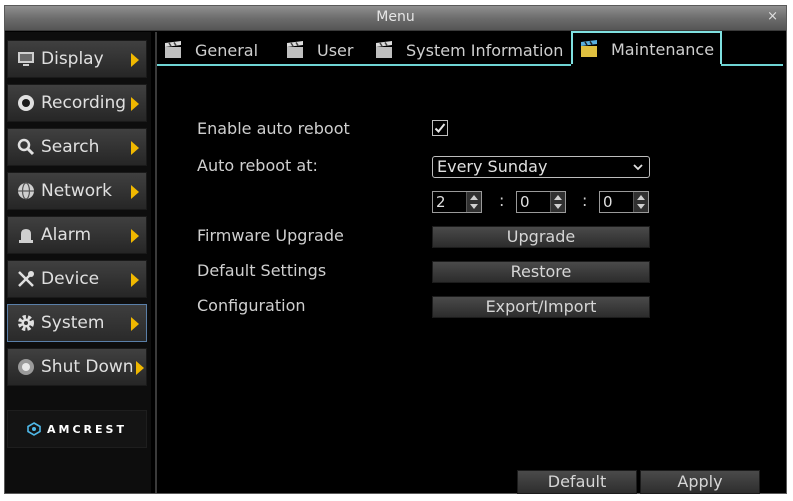 This screenshot has width=793, height=501. I want to click on close-icon: ×, so click(772, 16).